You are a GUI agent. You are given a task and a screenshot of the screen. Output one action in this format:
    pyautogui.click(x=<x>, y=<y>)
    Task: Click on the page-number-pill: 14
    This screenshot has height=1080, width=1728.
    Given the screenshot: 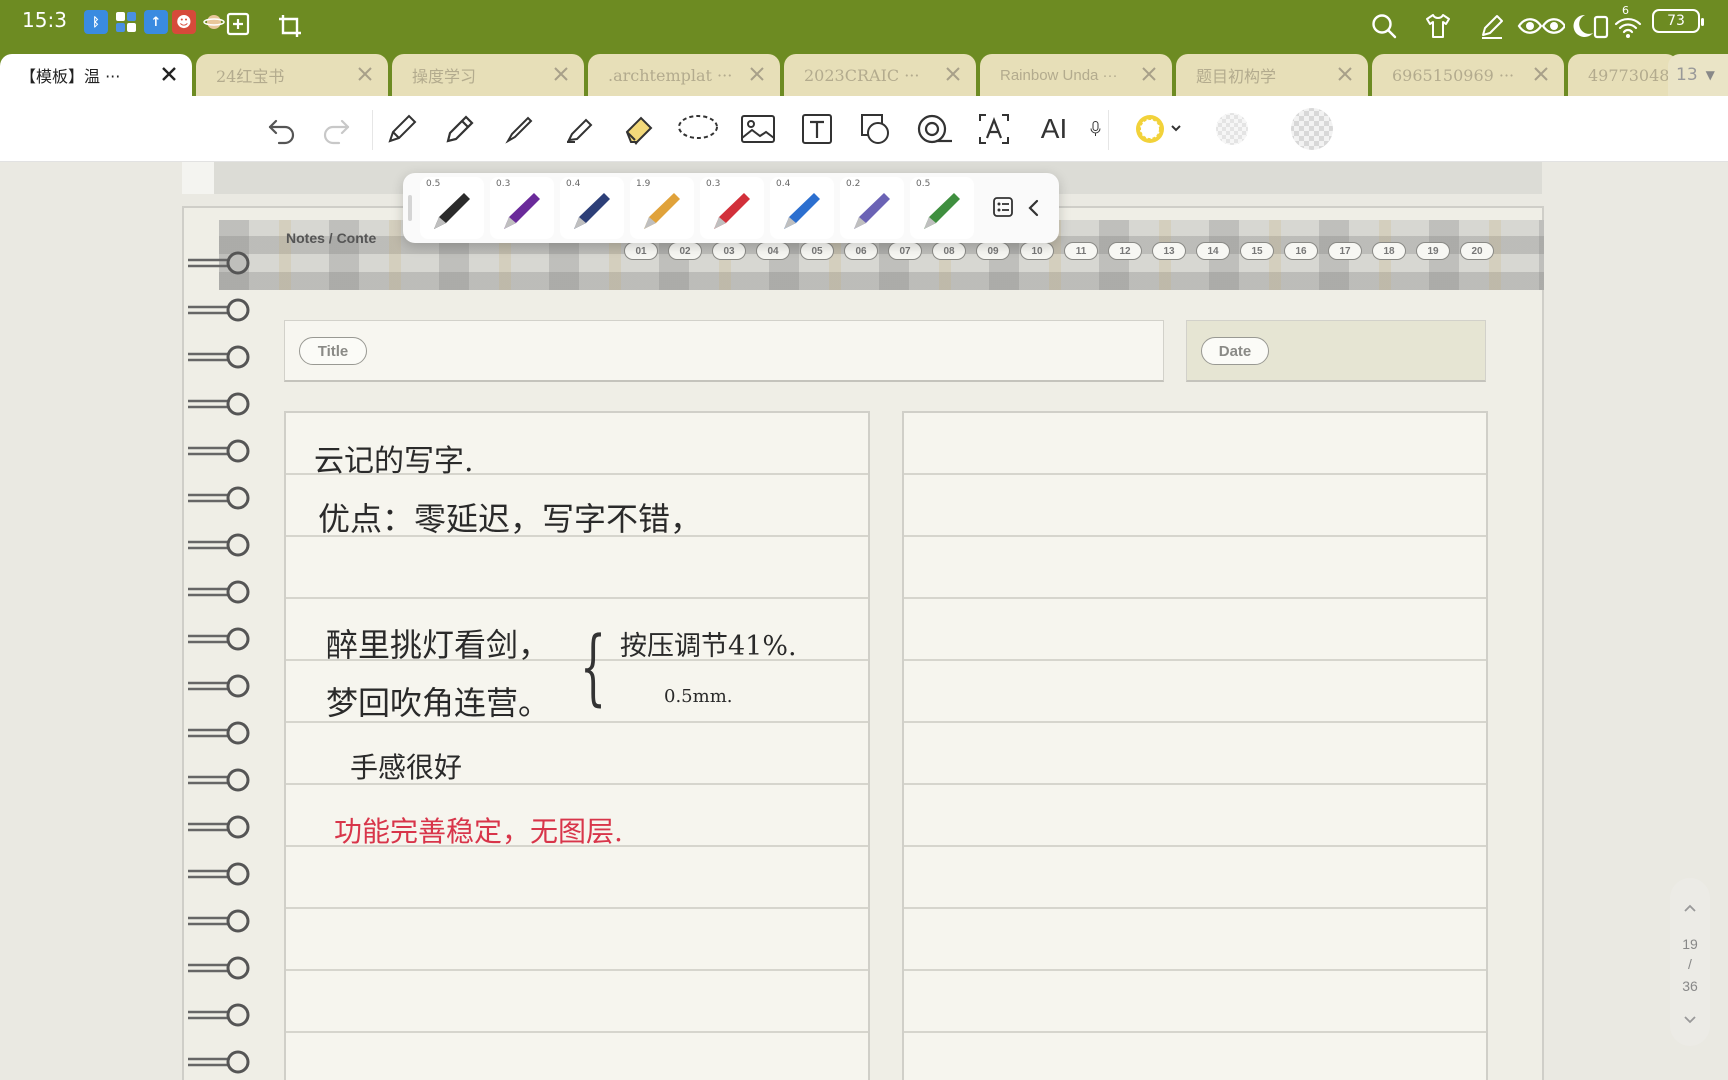 What is the action you would take?
    pyautogui.click(x=1213, y=251)
    